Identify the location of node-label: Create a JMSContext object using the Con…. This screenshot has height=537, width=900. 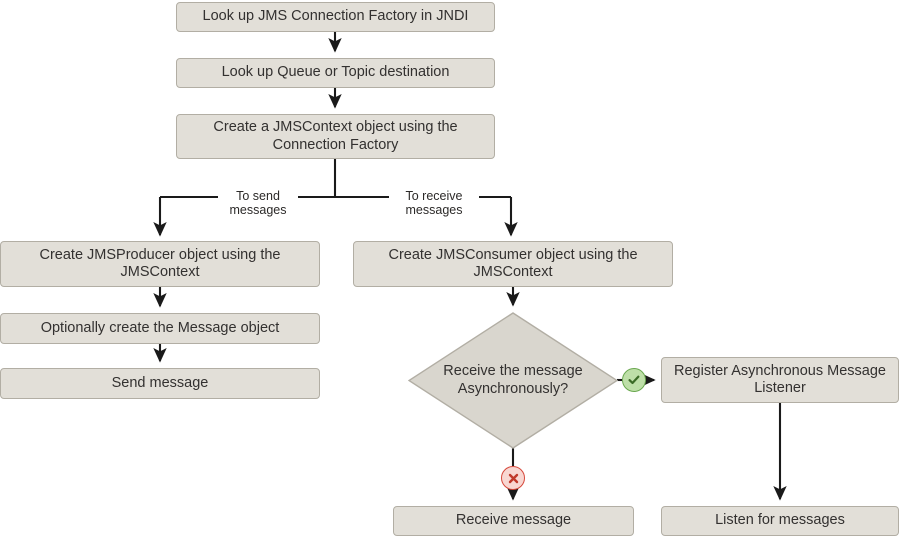
(335, 136).